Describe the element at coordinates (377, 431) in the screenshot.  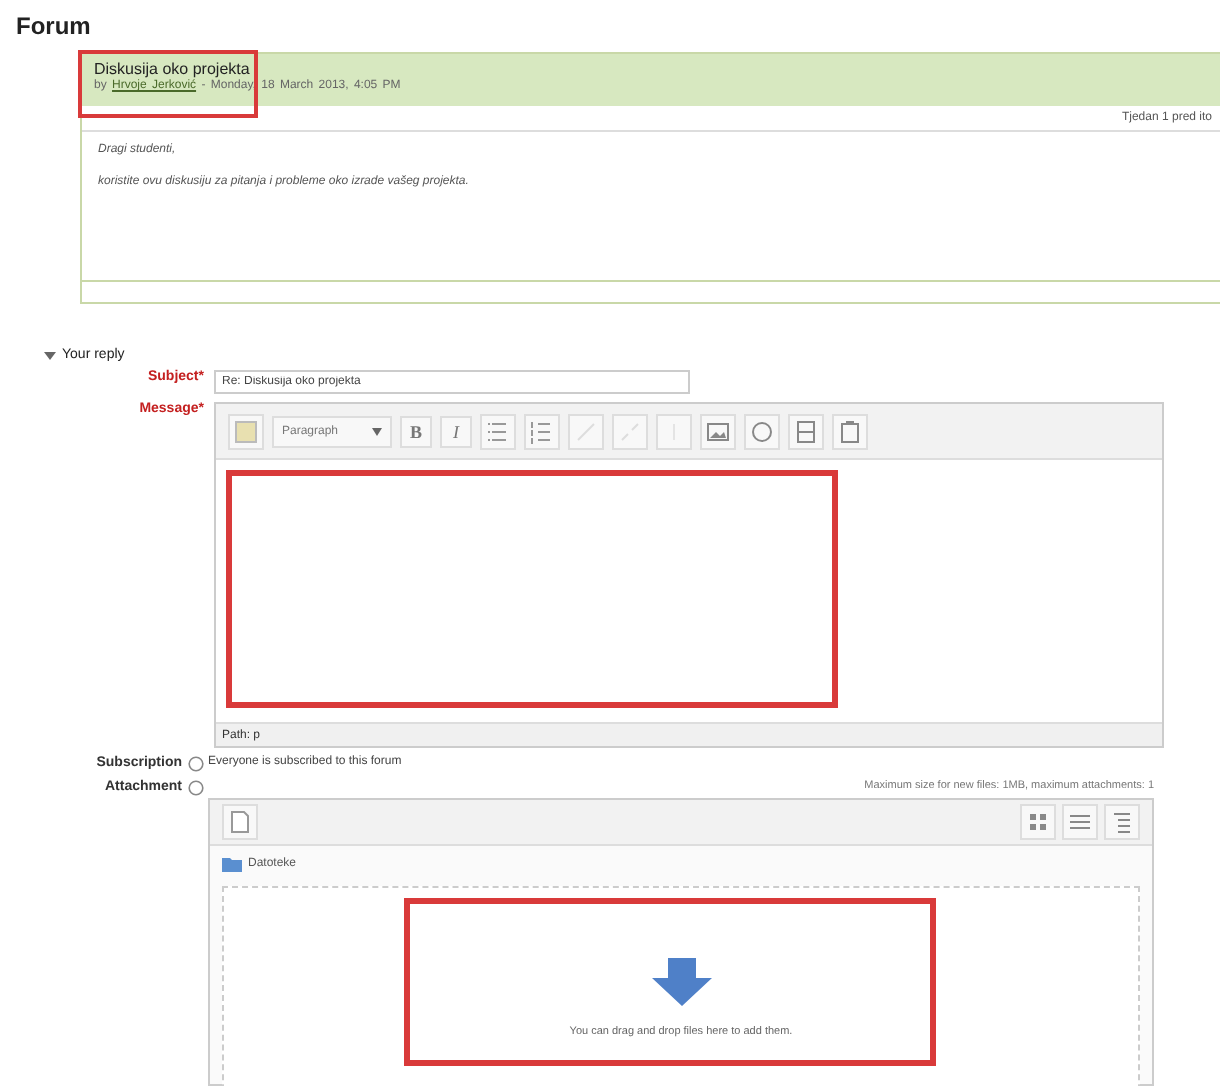
I see `caret-icon` at that location.